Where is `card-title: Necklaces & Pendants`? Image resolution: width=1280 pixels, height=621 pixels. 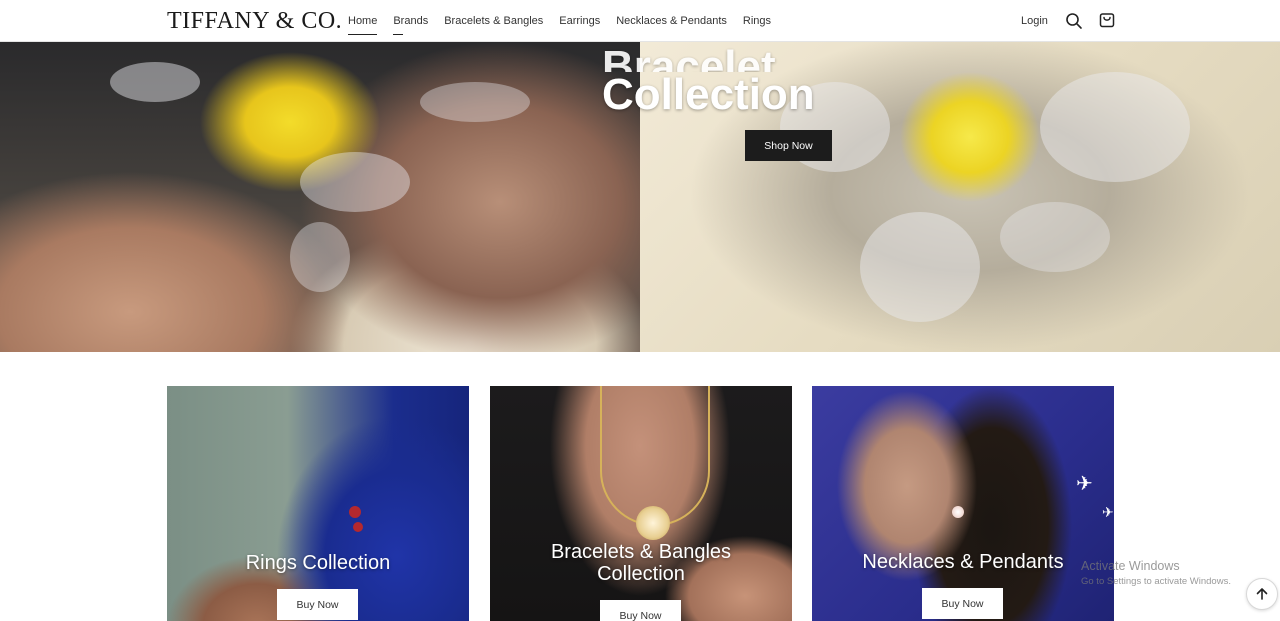 card-title: Necklaces & Pendants is located at coordinates (963, 562).